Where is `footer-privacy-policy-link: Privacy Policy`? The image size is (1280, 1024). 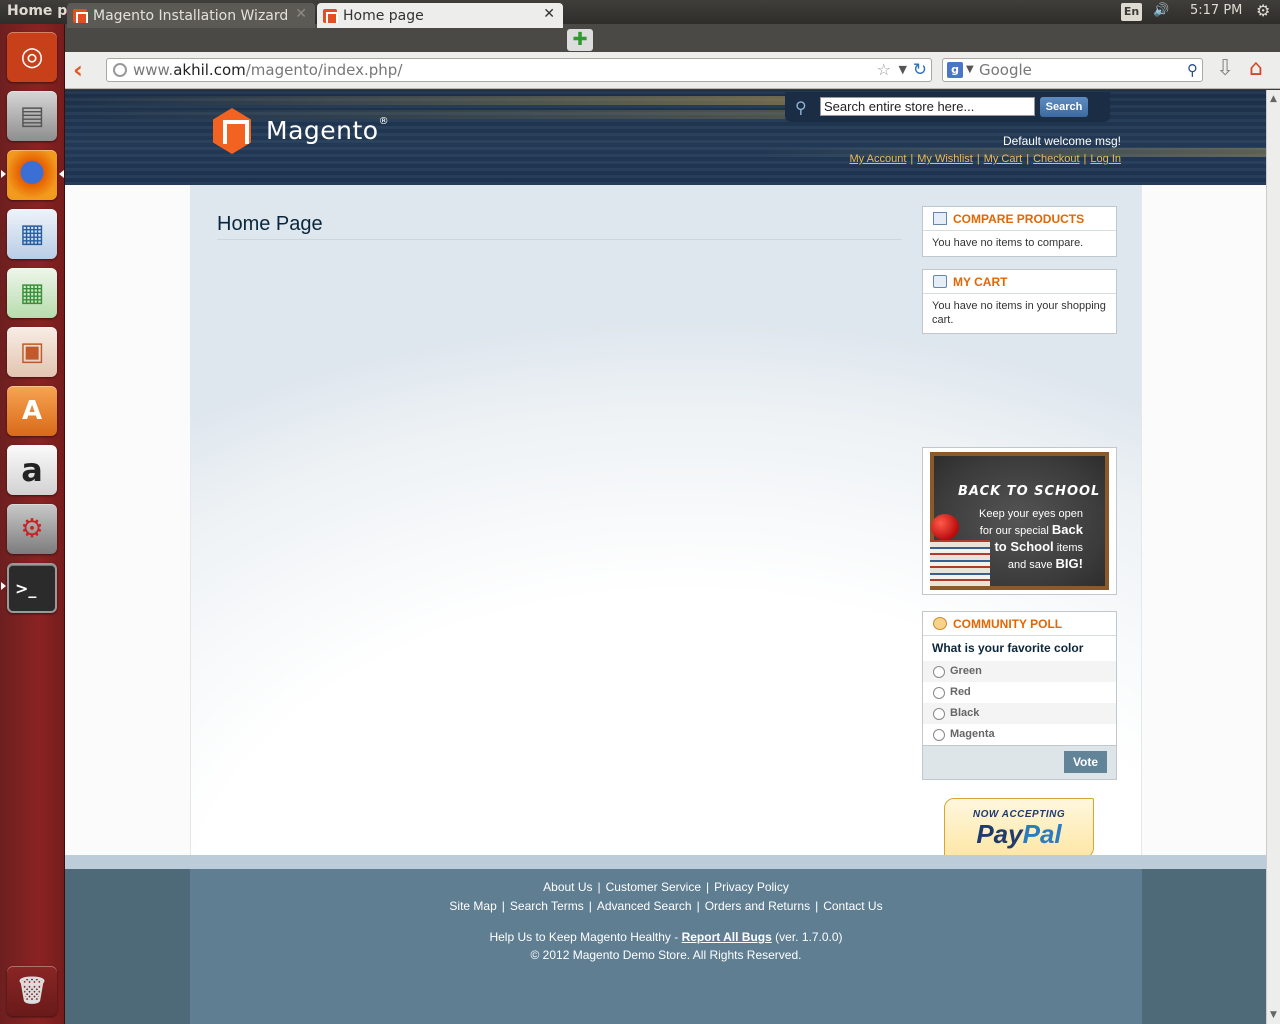 footer-privacy-policy-link: Privacy Policy is located at coordinates (751, 887).